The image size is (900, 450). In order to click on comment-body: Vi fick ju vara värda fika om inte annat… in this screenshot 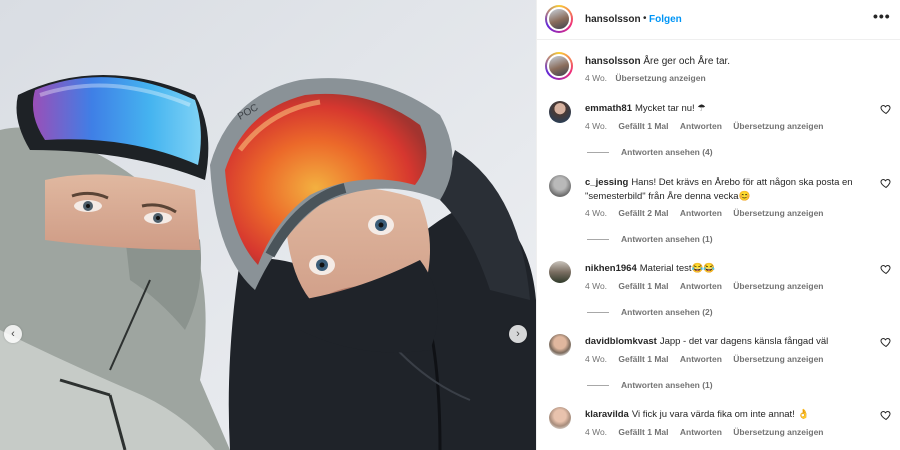, I will do `click(720, 414)`.